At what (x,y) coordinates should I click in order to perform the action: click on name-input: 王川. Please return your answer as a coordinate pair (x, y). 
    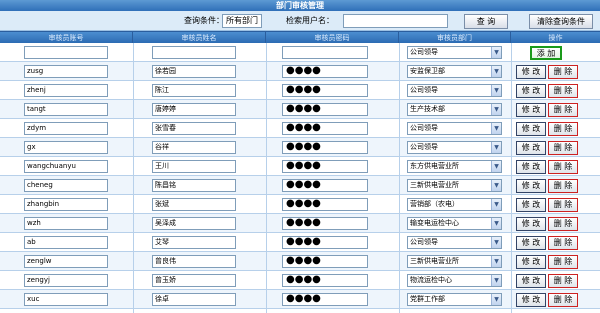
    Looking at the image, I should click on (194, 166).